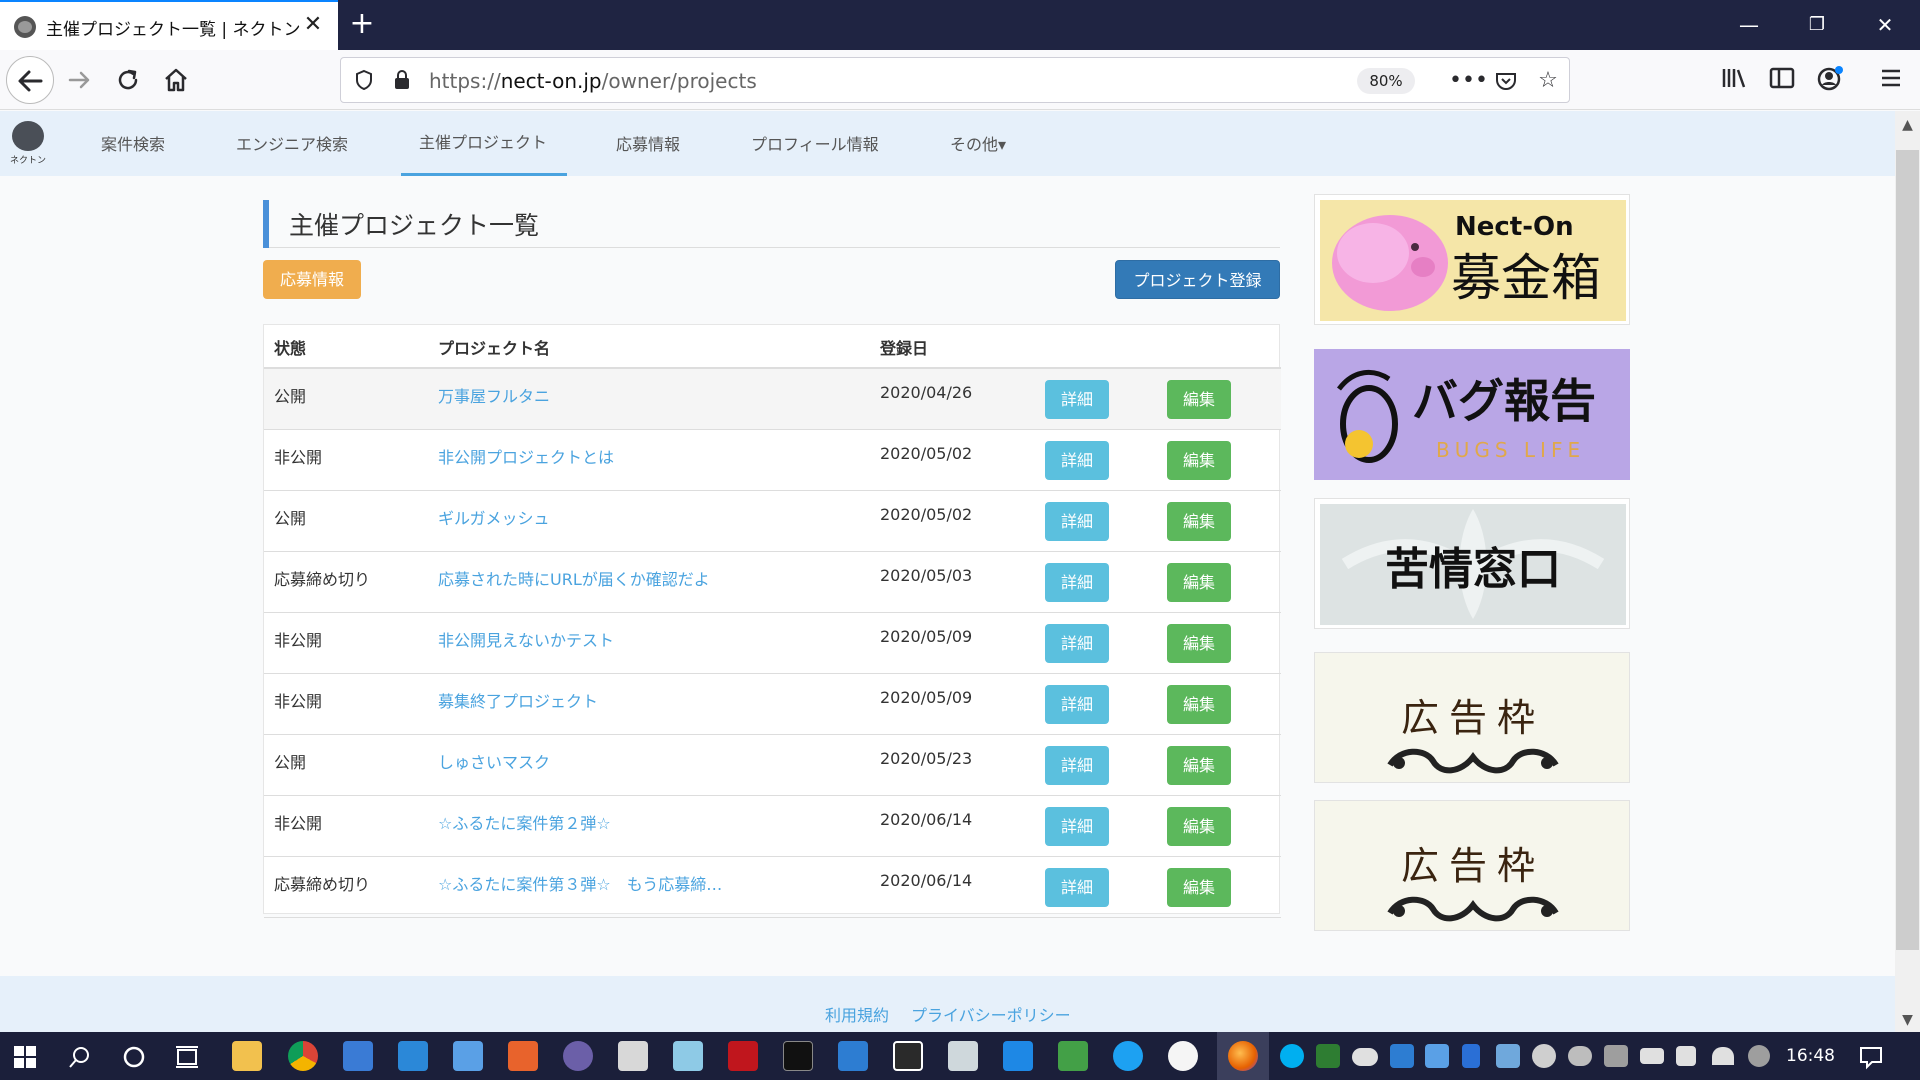 The image size is (1920, 1080). What do you see at coordinates (1183, 1056) in the screenshot?
I see `itunes-icon` at bounding box center [1183, 1056].